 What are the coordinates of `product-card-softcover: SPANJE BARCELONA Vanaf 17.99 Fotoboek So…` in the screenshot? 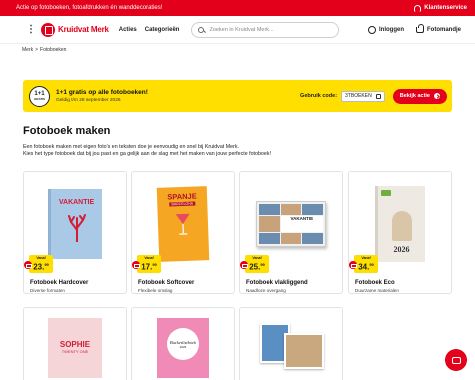 It's located at (183, 232).